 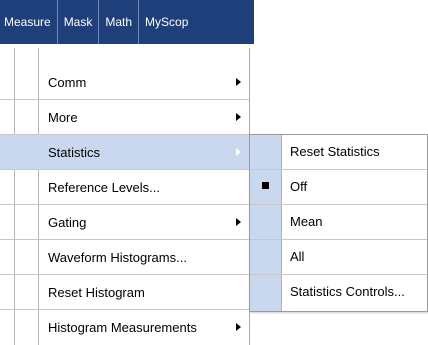 I want to click on menu-item-histogram-measurements: Histogram Measurements, so click(x=124, y=327).